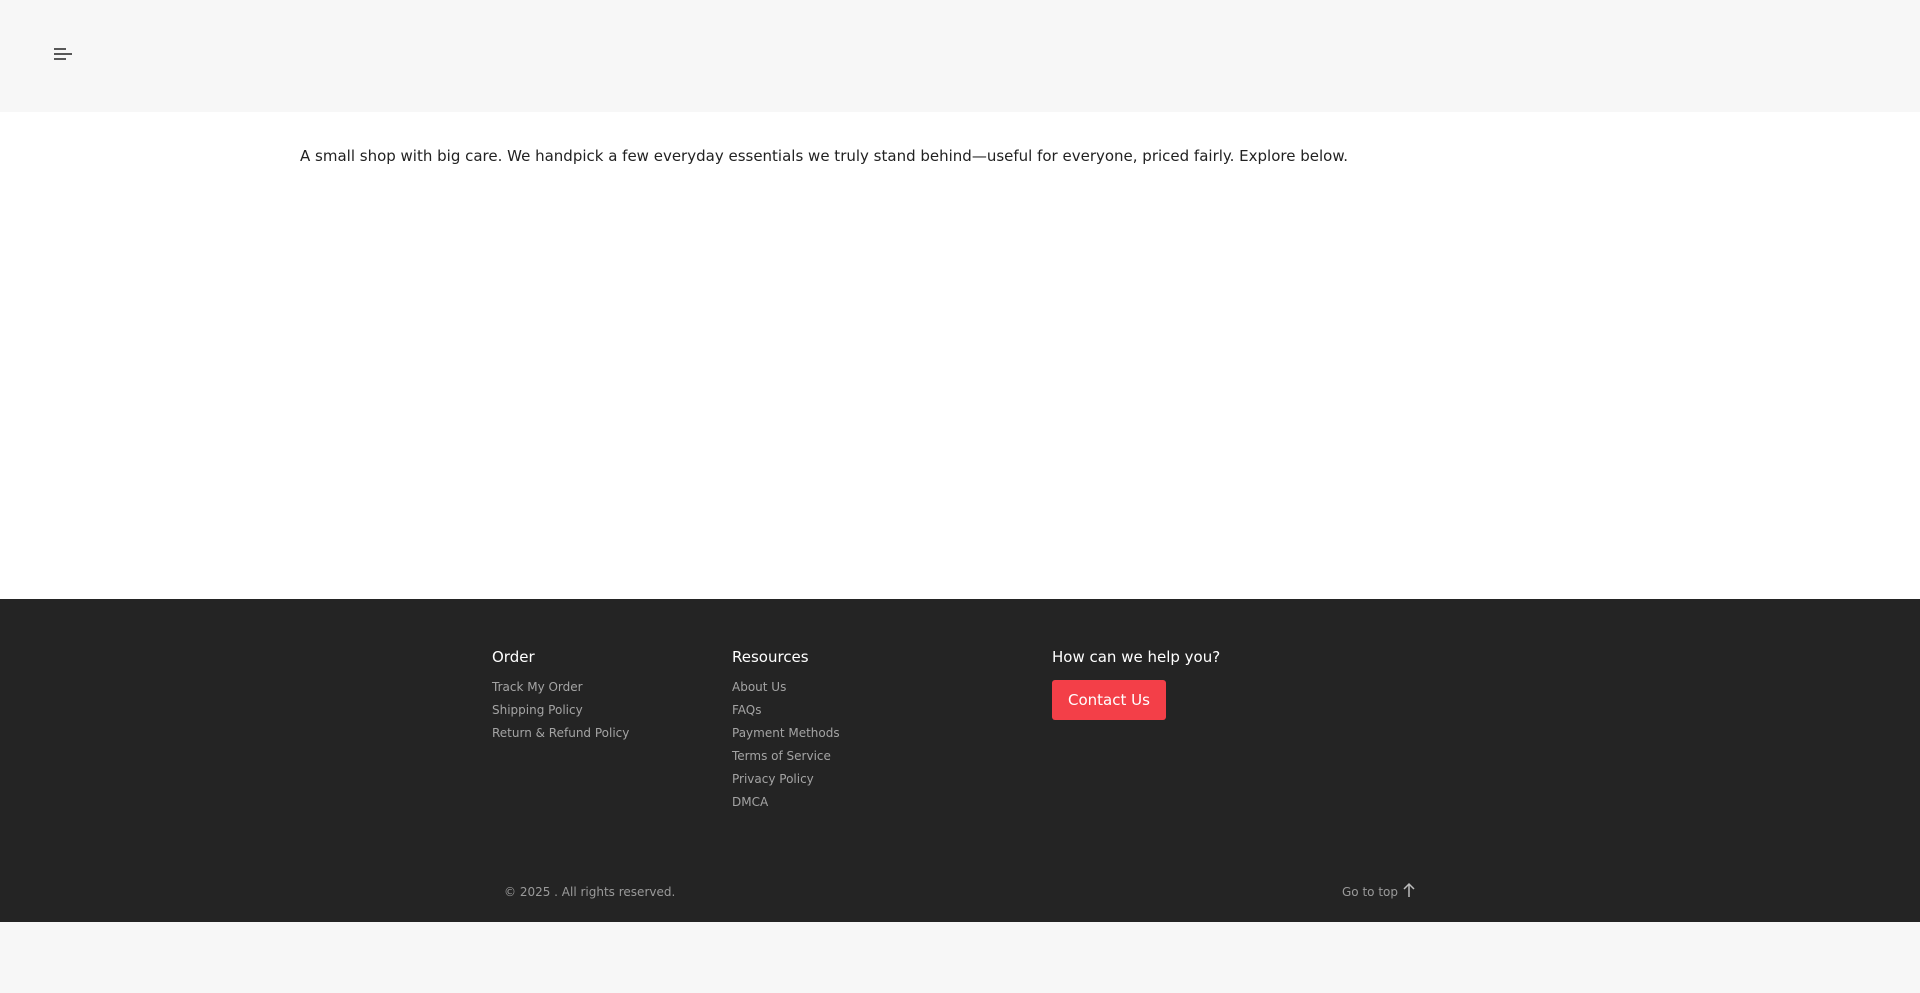 Image resolution: width=1920 pixels, height=993 pixels. Describe the element at coordinates (786, 710) in the screenshot. I see `footer-link-faqs: FAQs` at that location.